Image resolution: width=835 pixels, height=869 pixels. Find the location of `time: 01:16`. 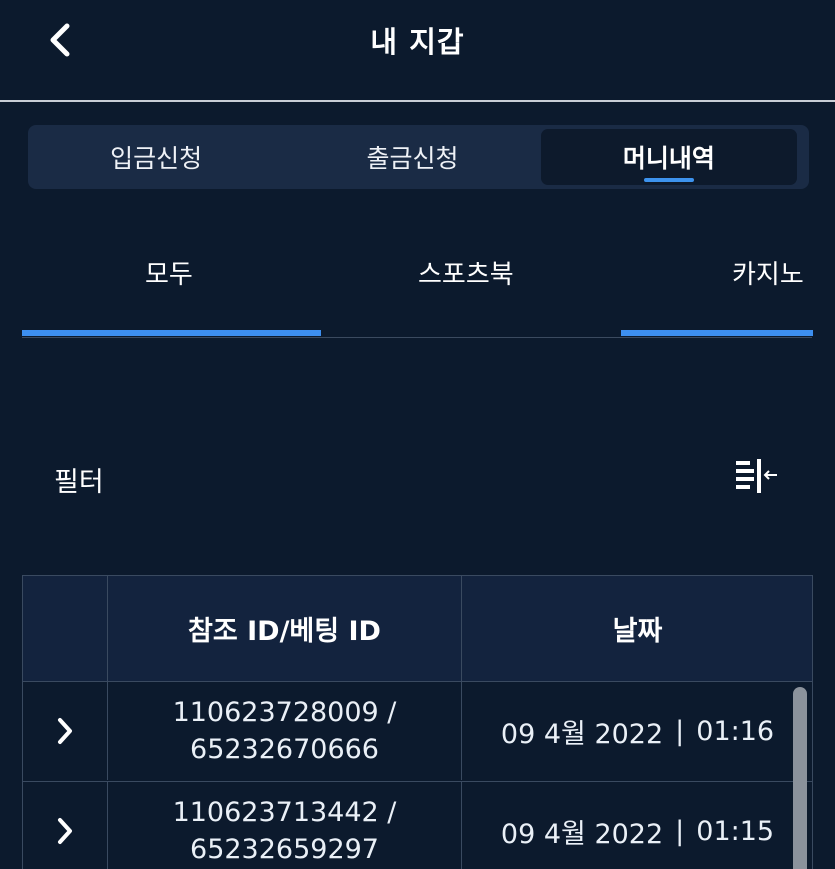

time: 01:16 is located at coordinates (735, 731).